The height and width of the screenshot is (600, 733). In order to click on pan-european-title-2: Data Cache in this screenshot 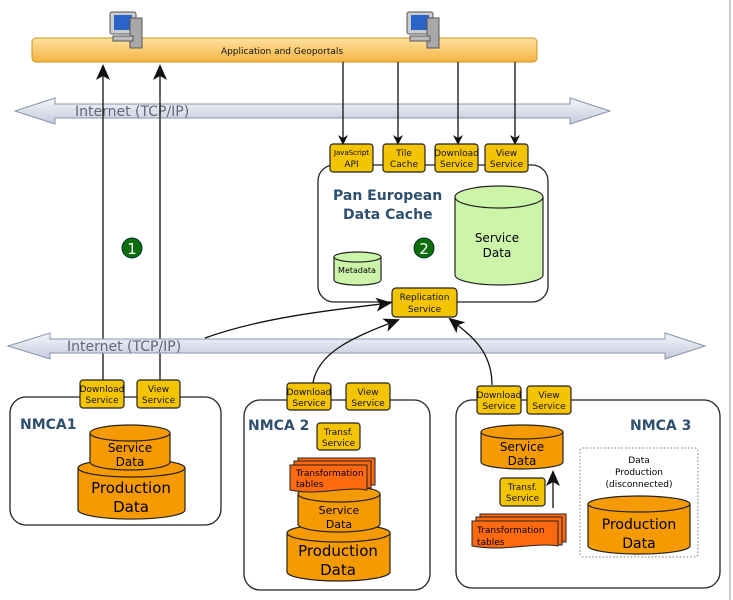, I will do `click(388, 215)`.